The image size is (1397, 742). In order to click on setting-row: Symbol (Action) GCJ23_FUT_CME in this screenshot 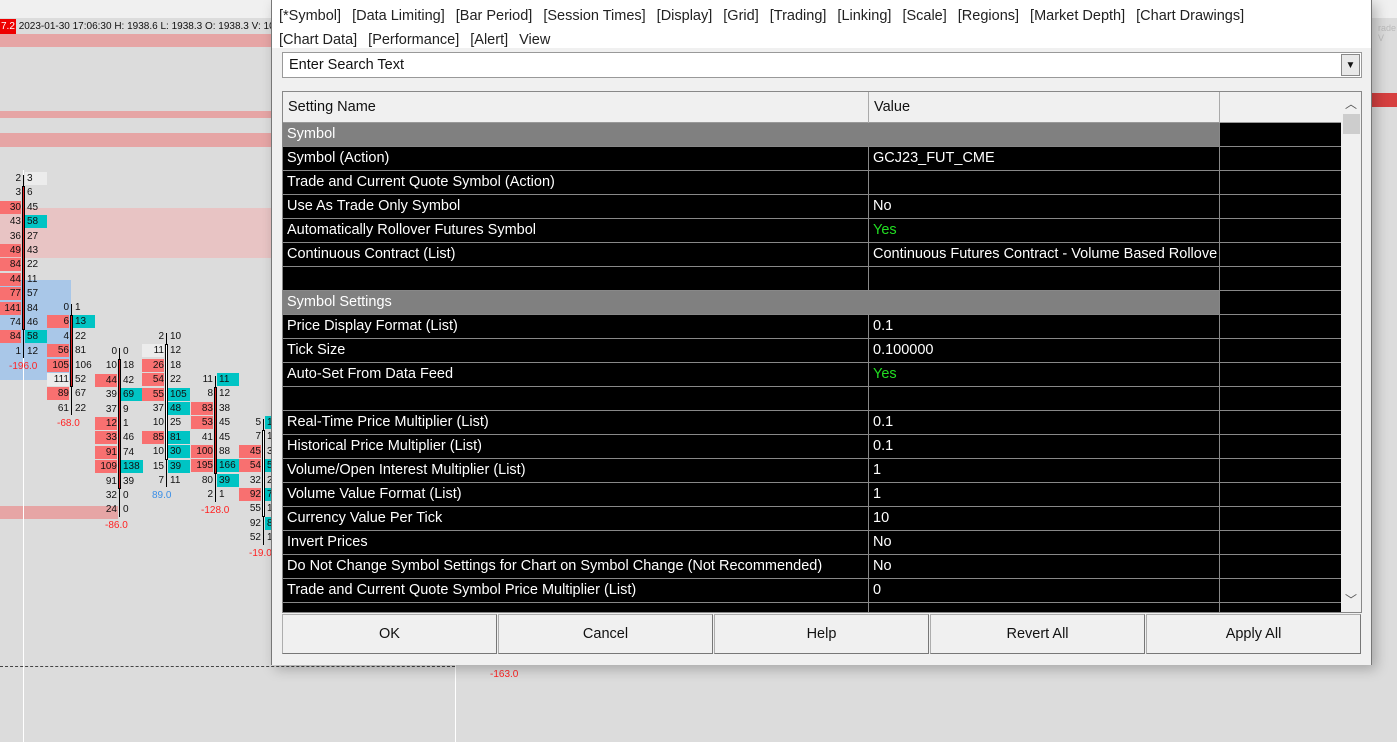, I will do `click(812, 159)`.